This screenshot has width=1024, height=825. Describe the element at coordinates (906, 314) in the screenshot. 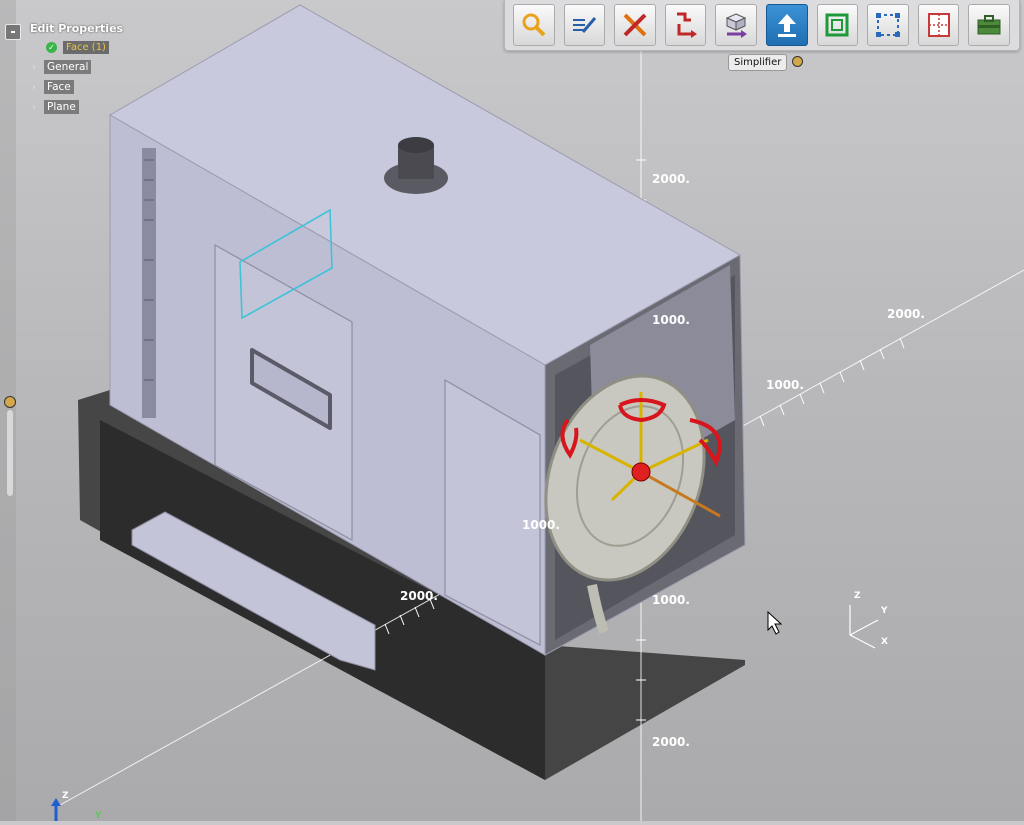

I see `scale-label-d2000-right: 2000.` at that location.